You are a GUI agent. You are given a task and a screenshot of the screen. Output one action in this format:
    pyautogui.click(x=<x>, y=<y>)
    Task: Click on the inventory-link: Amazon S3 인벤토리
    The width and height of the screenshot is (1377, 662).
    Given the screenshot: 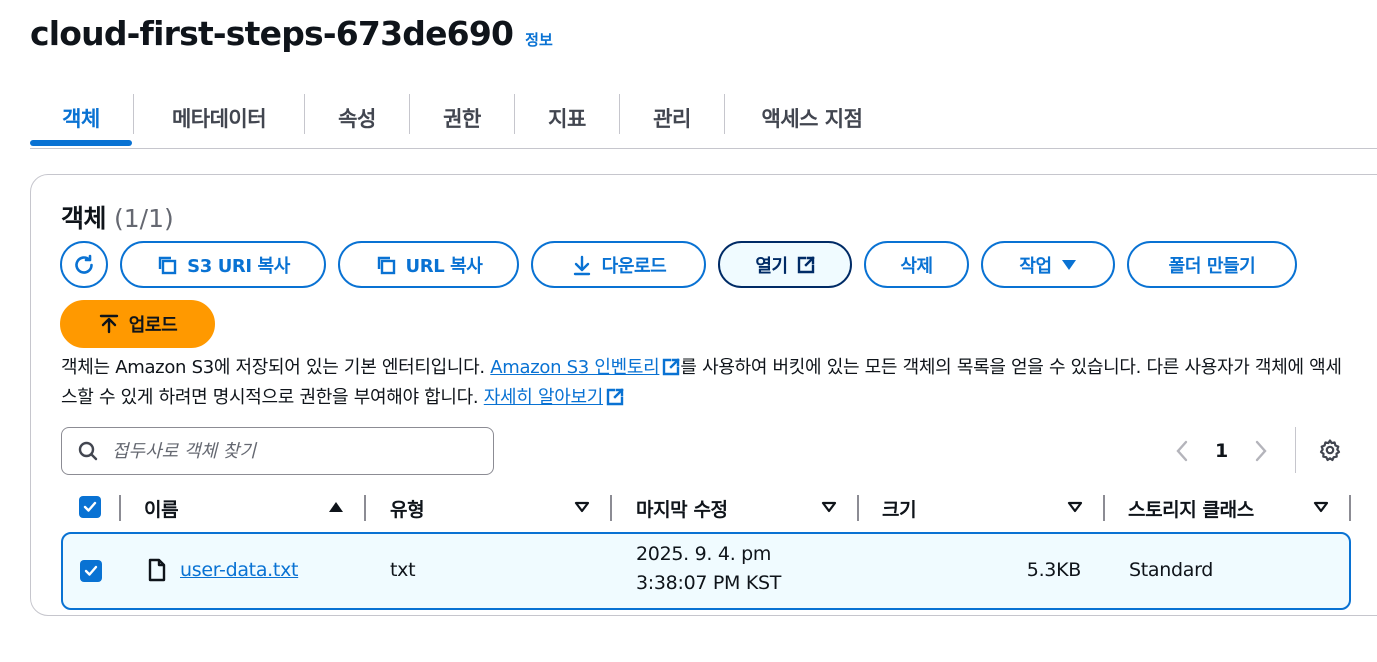 What is the action you would take?
    pyautogui.click(x=574, y=367)
    